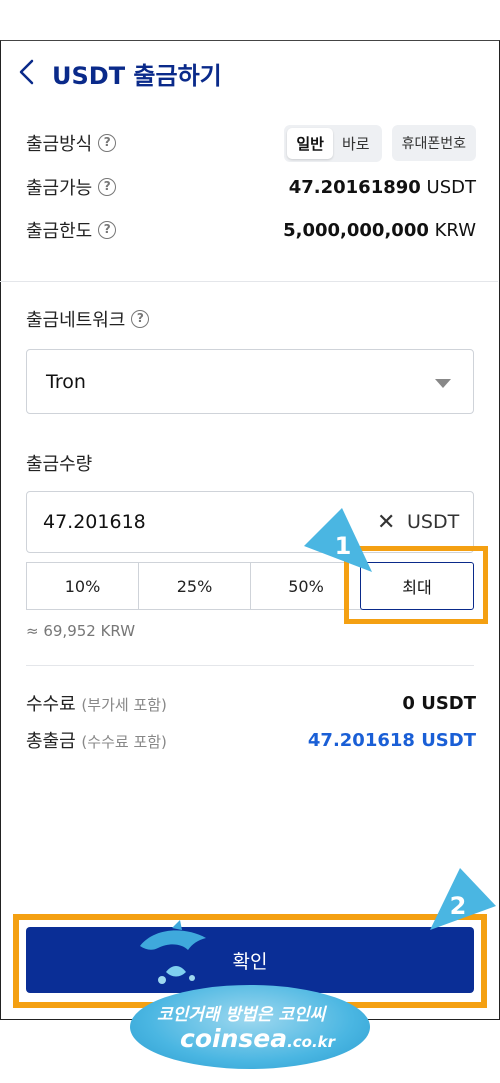 The width and height of the screenshot is (500, 1083). I want to click on limit-amount: 5,000,000,000, so click(356, 230).